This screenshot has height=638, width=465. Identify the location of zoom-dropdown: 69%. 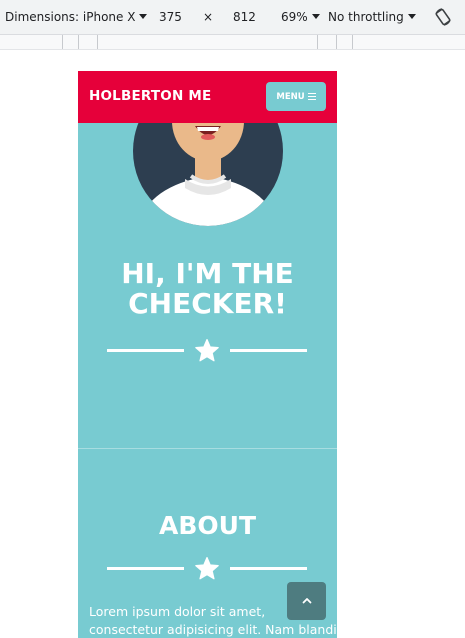
(300, 17).